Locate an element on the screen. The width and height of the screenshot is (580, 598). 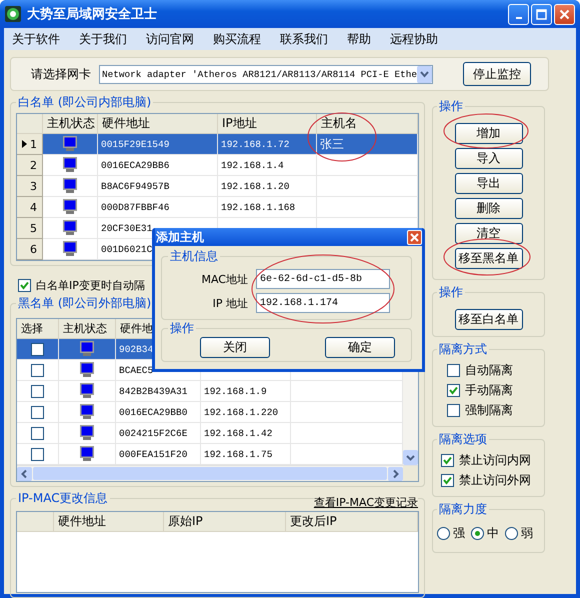
table-cell: 0016ECA29BB6 is located at coordinates (158, 165).